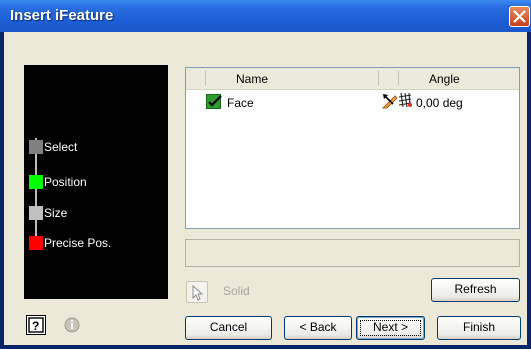 This screenshot has height=349, width=531. What do you see at coordinates (352, 253) in the screenshot?
I see `value-field` at bounding box center [352, 253].